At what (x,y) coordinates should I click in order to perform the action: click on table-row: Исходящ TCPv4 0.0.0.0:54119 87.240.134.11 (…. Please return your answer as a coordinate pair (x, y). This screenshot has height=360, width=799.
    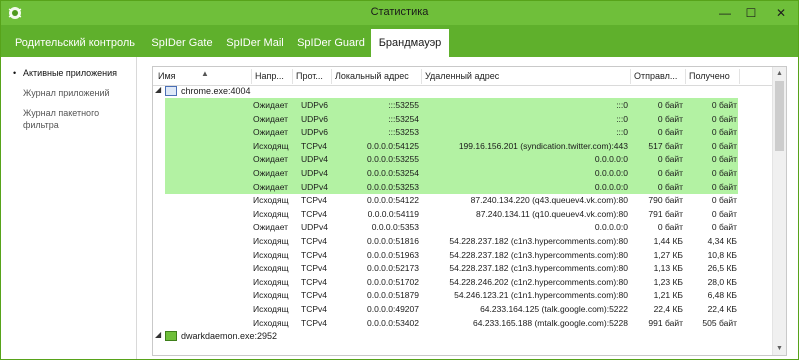
    Looking at the image, I should click on (463, 214).